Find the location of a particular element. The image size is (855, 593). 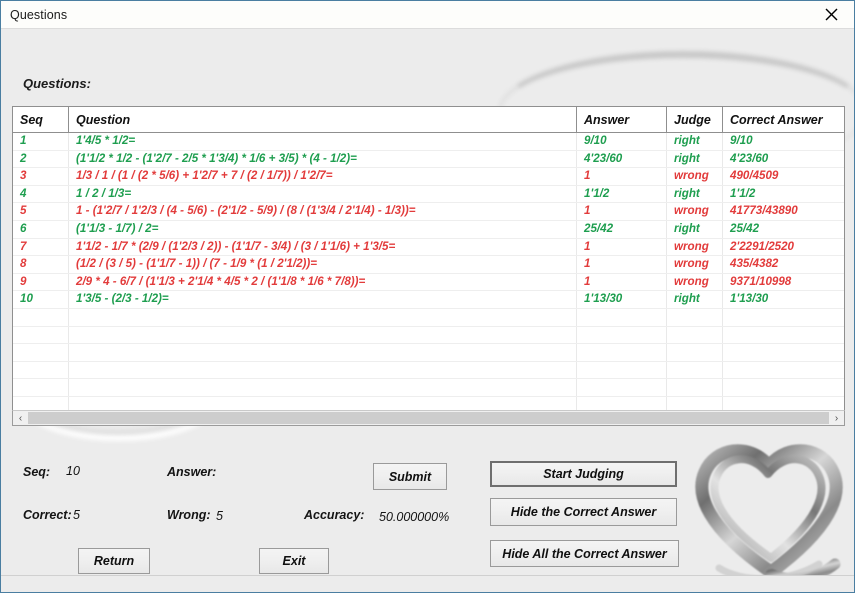

cell-seq: 7 is located at coordinates (41, 247).